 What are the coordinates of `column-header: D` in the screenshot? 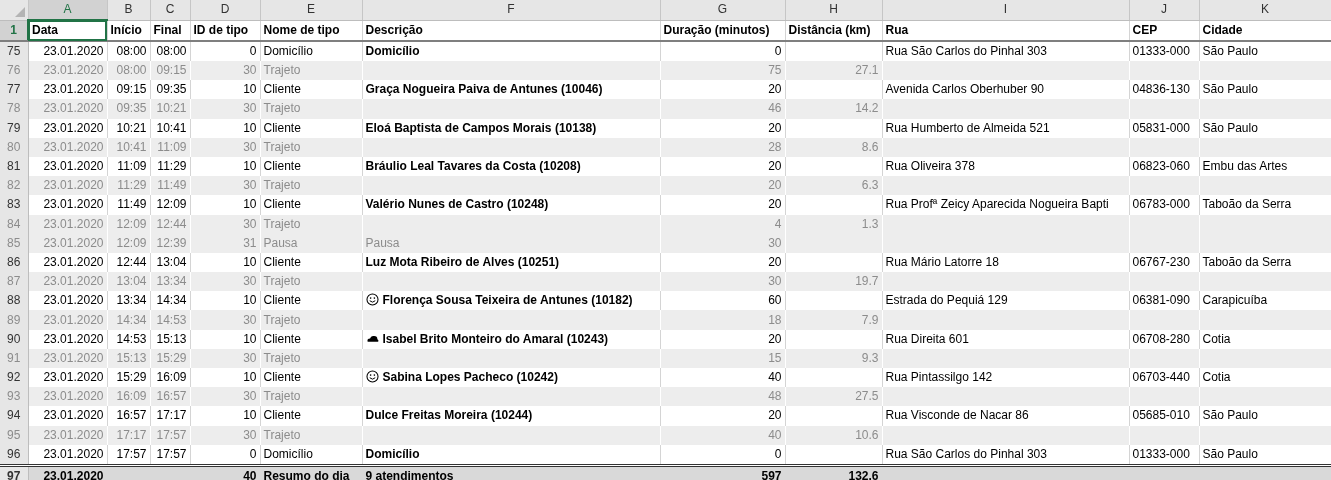 It's located at (225, 10).